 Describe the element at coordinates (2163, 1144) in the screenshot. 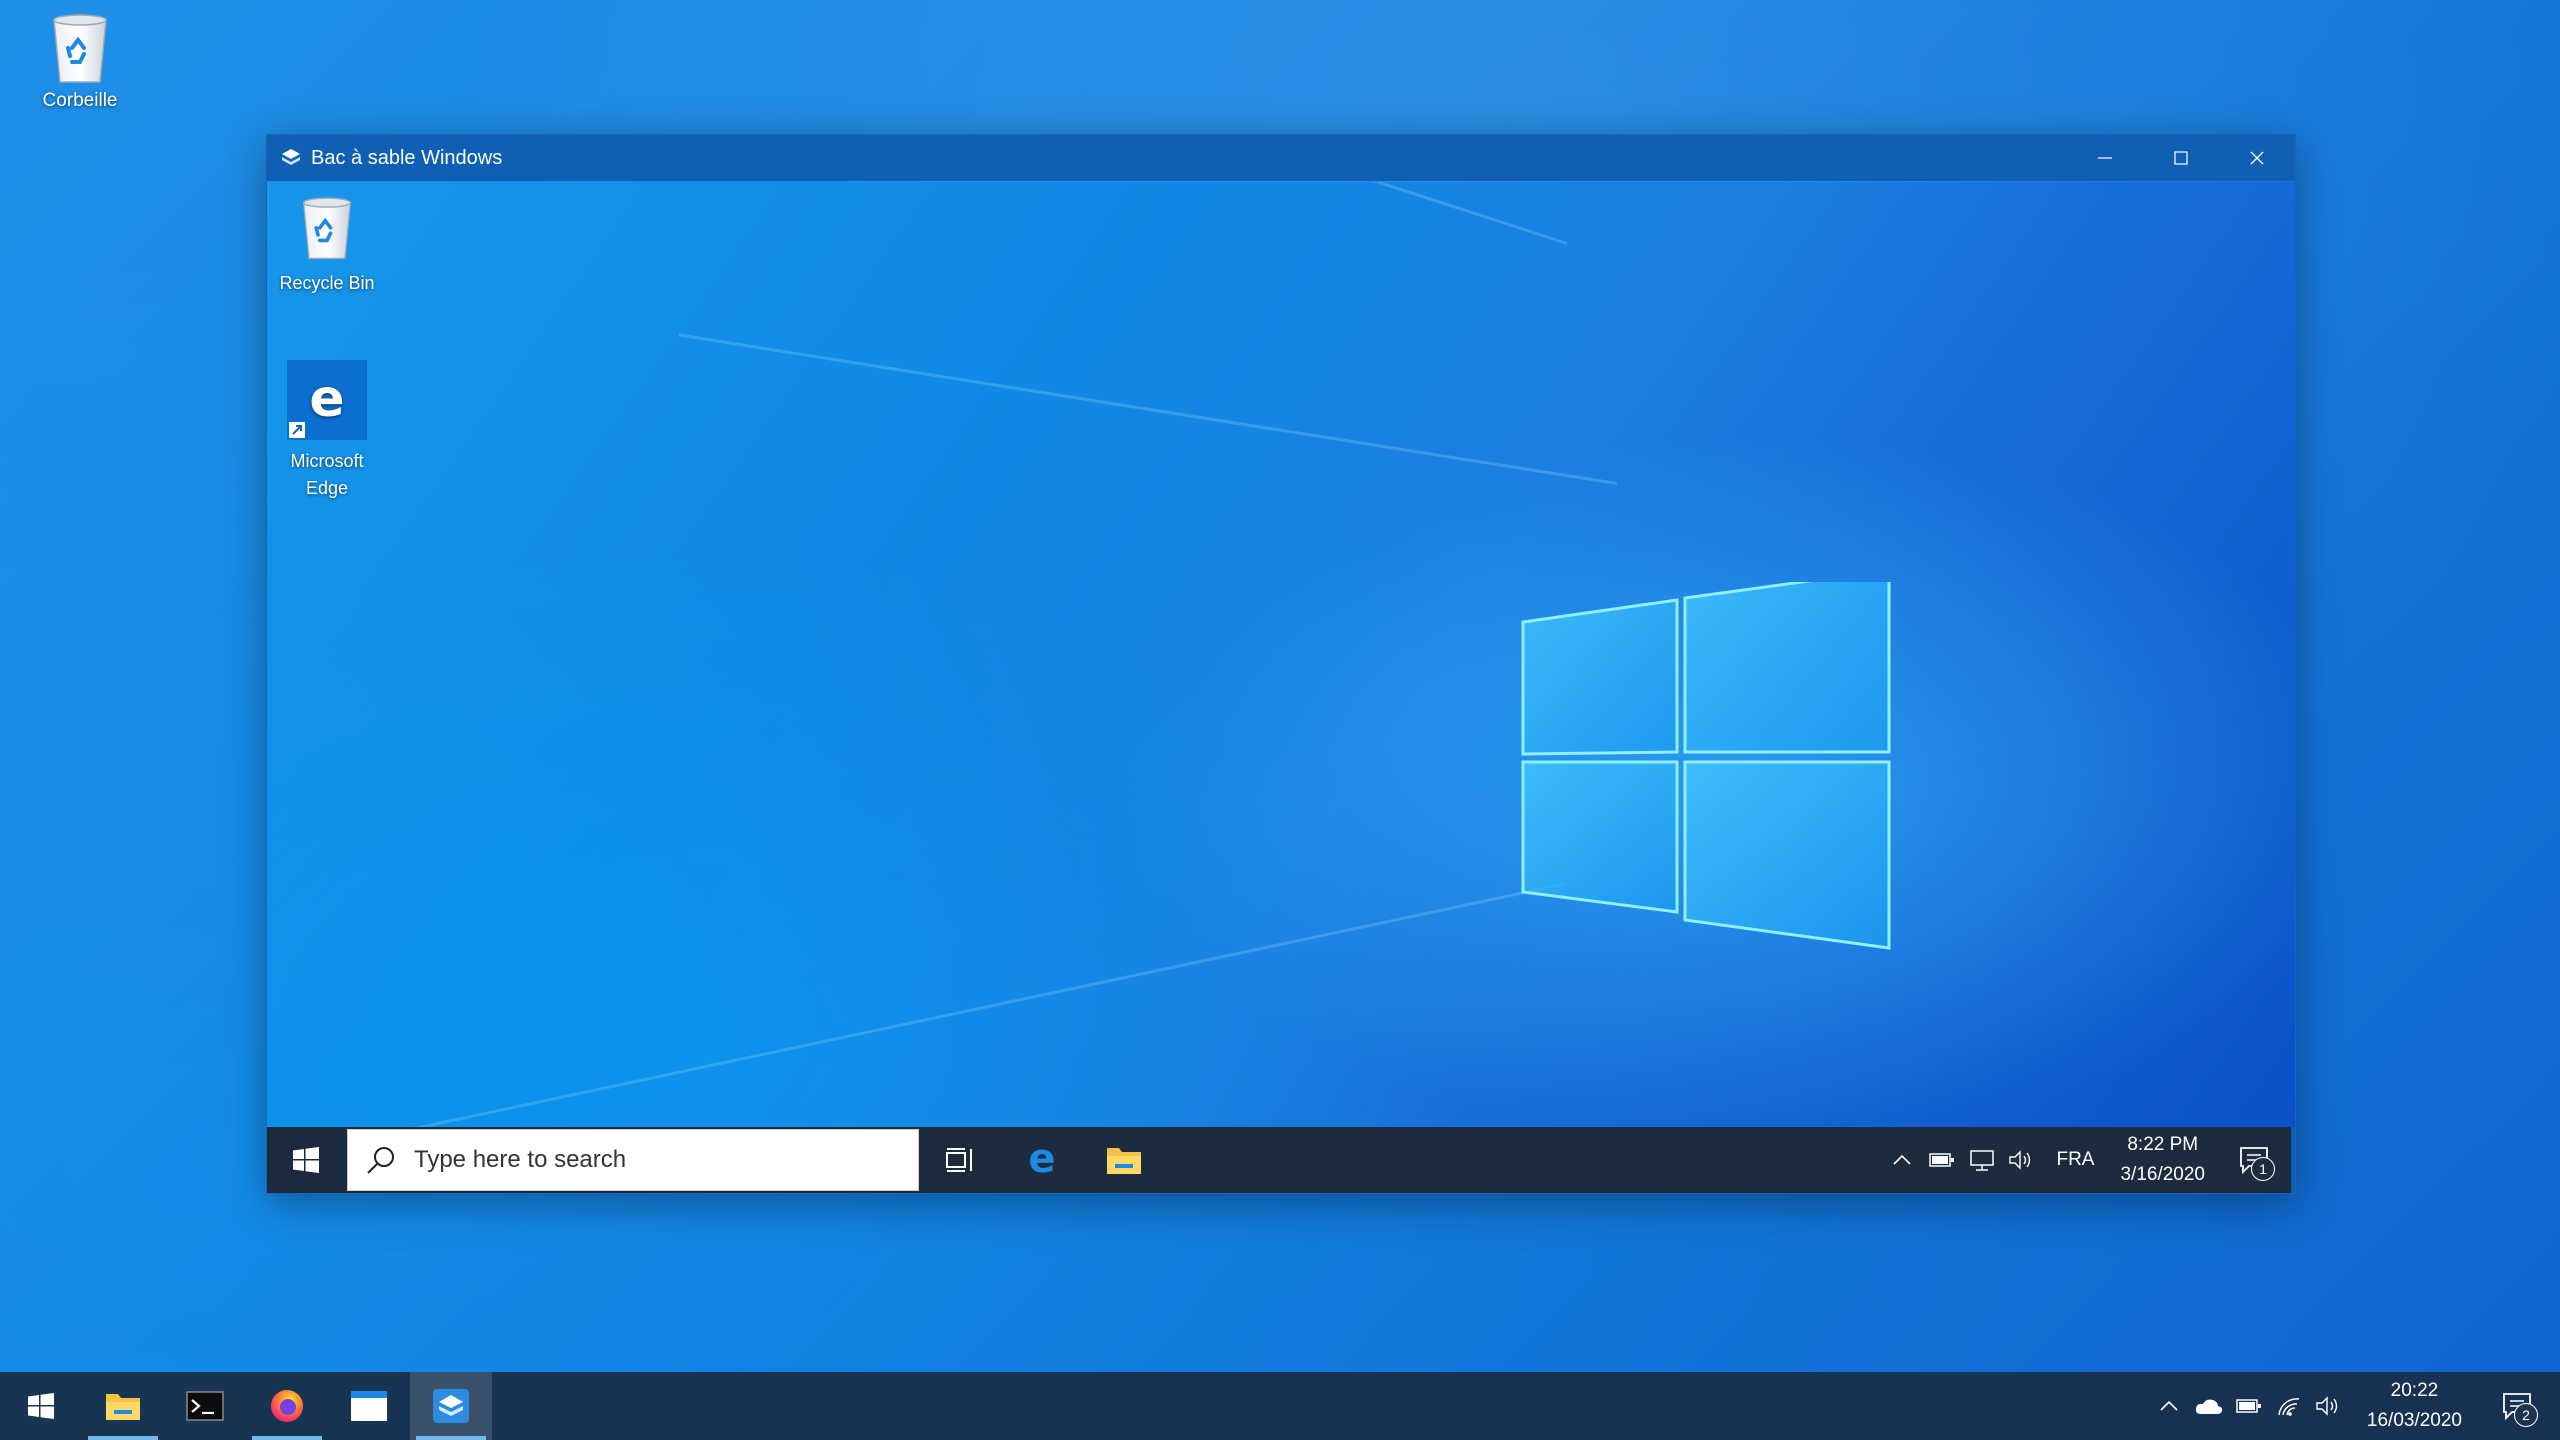

I see `guest-time: 8:22 PM` at that location.